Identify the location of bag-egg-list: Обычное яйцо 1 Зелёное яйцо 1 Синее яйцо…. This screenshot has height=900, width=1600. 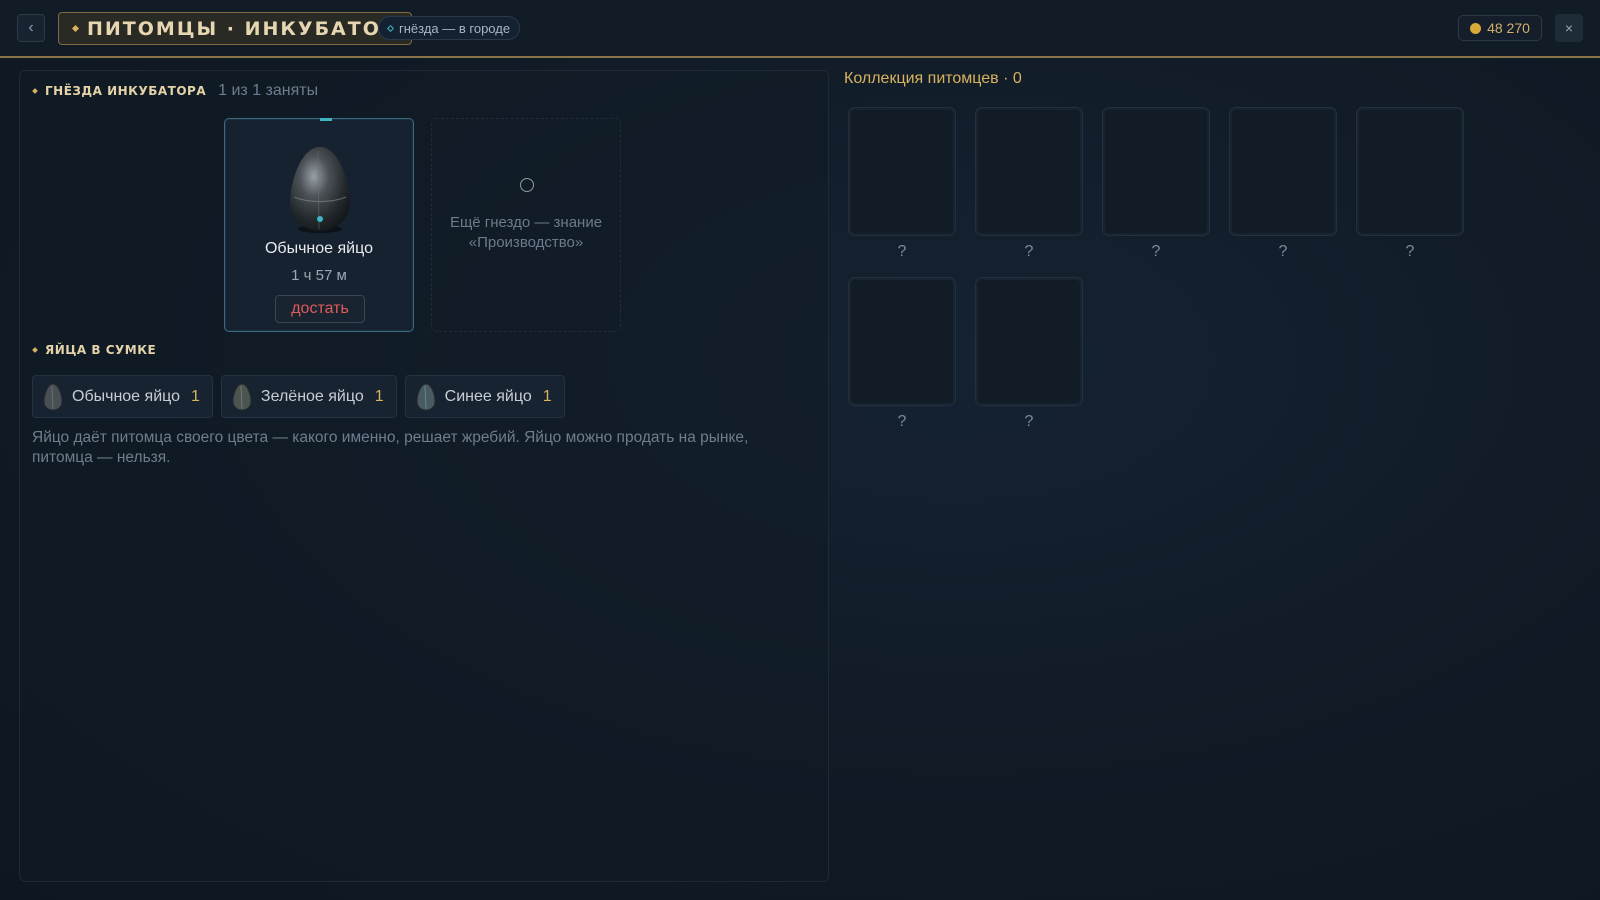
(298, 396).